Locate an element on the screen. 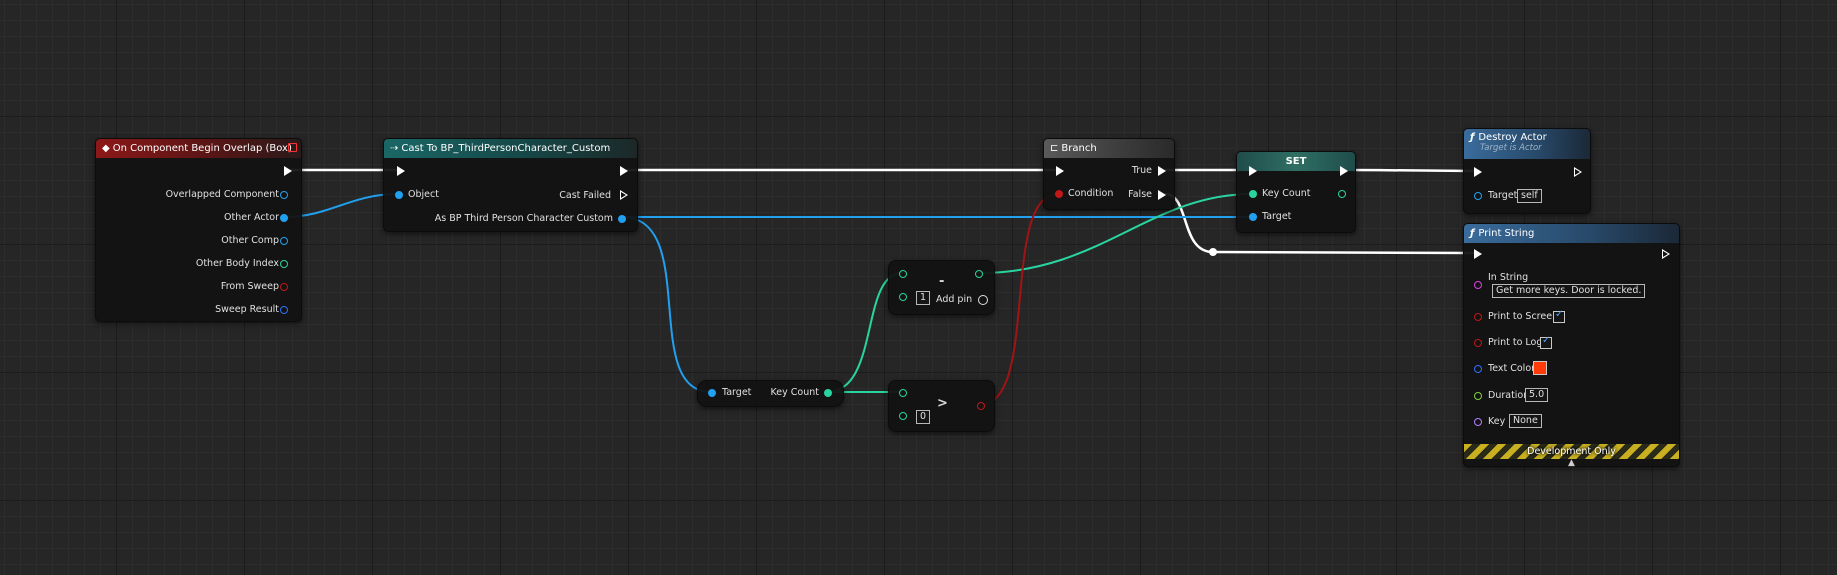 Image resolution: width=1837 pixels, height=575 pixels. text-color-pin is located at coordinates (1478, 369).